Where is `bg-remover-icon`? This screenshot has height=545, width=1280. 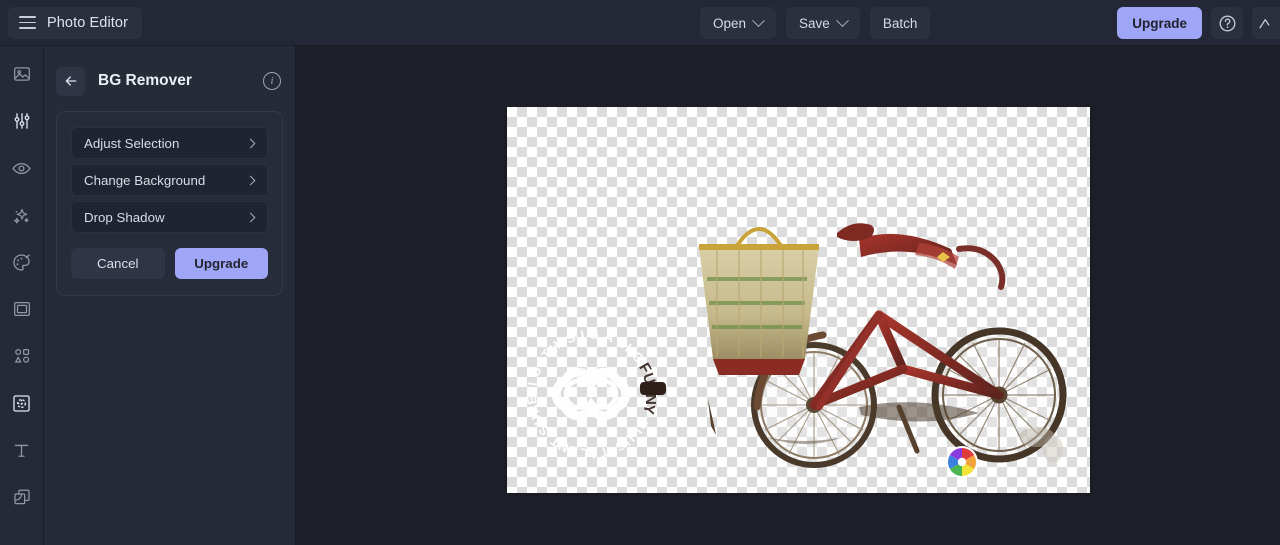 bg-remover-icon is located at coordinates (21, 403).